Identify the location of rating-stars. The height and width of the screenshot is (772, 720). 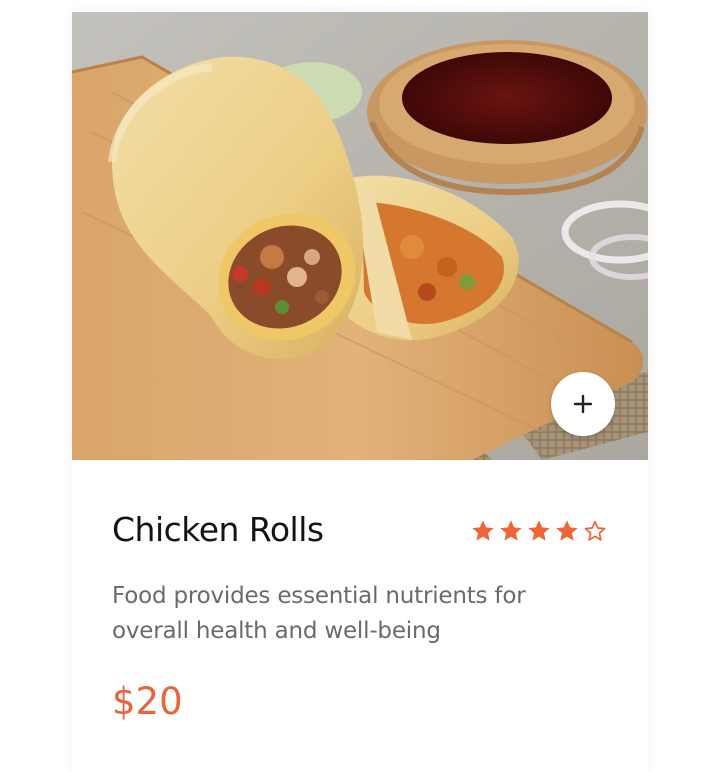
(539, 531).